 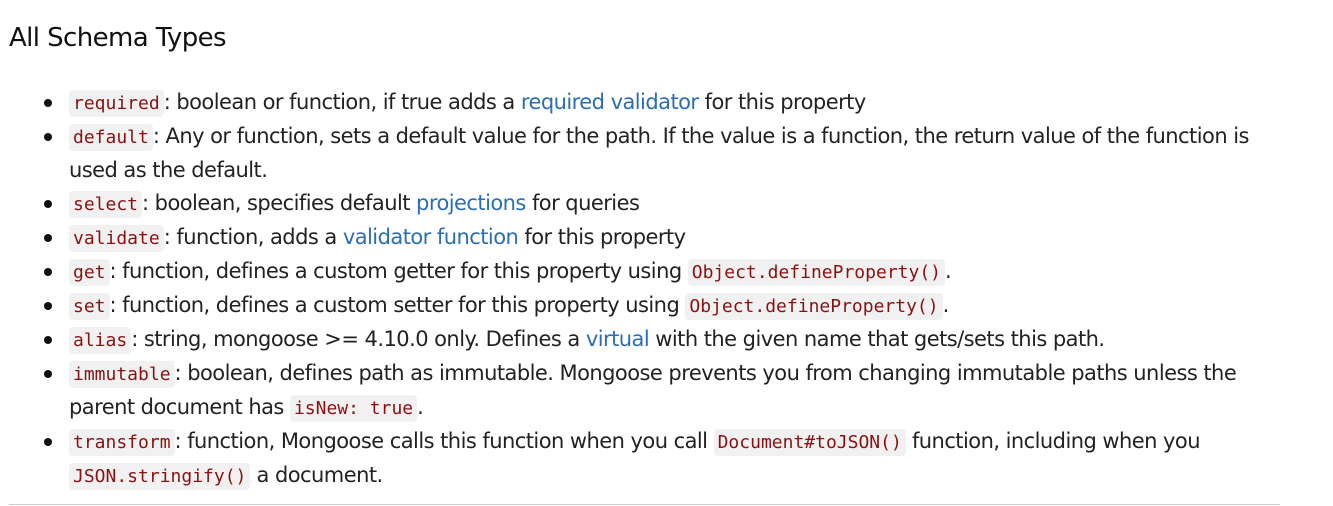 I want to click on item-text: : function, adds a, so click(x=253, y=237).